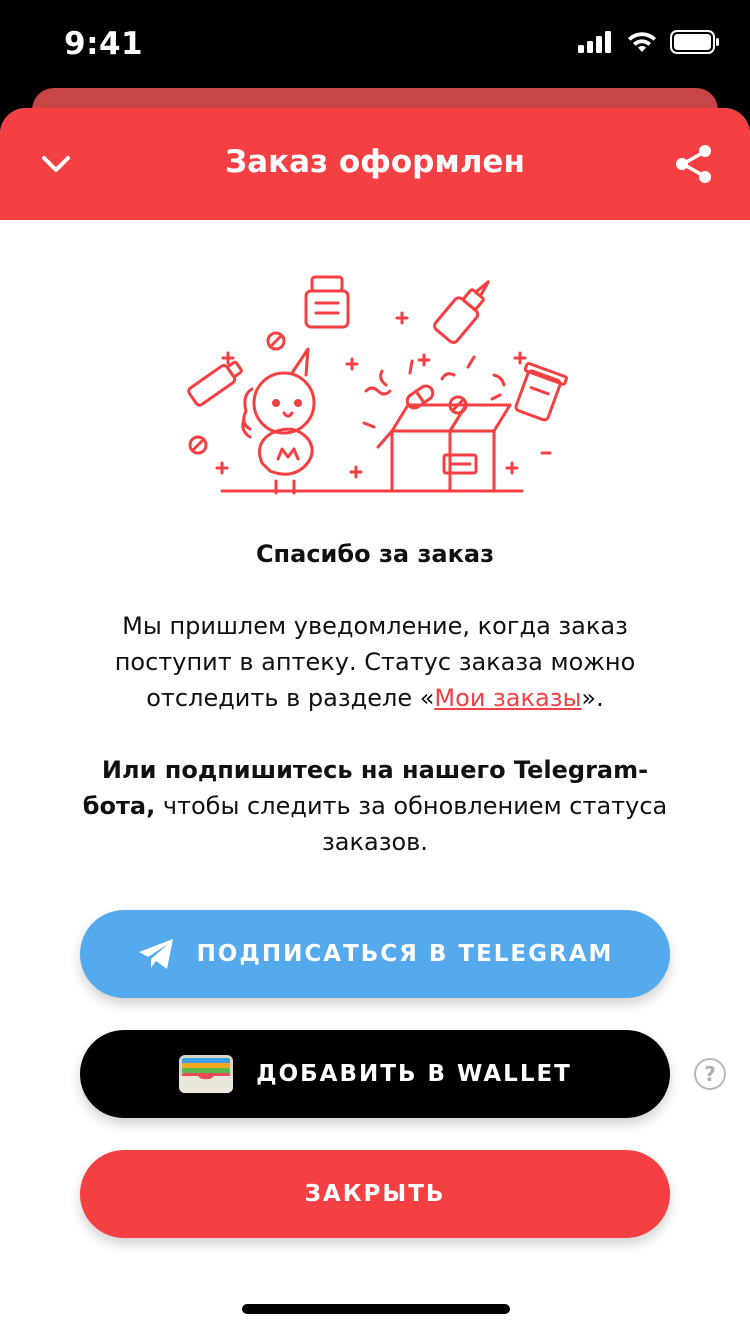  What do you see at coordinates (594, 42) in the screenshot?
I see `signal-icon` at bounding box center [594, 42].